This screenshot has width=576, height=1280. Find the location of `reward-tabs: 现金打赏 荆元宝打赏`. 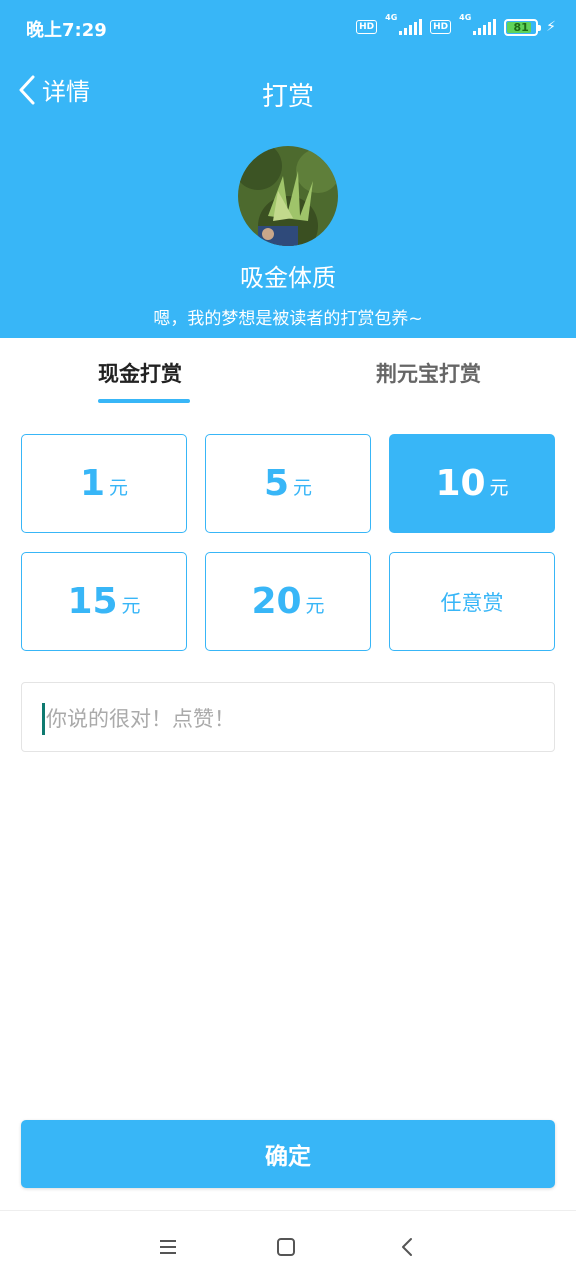

reward-tabs: 现金打赏 荆元宝打赏 is located at coordinates (288, 373).